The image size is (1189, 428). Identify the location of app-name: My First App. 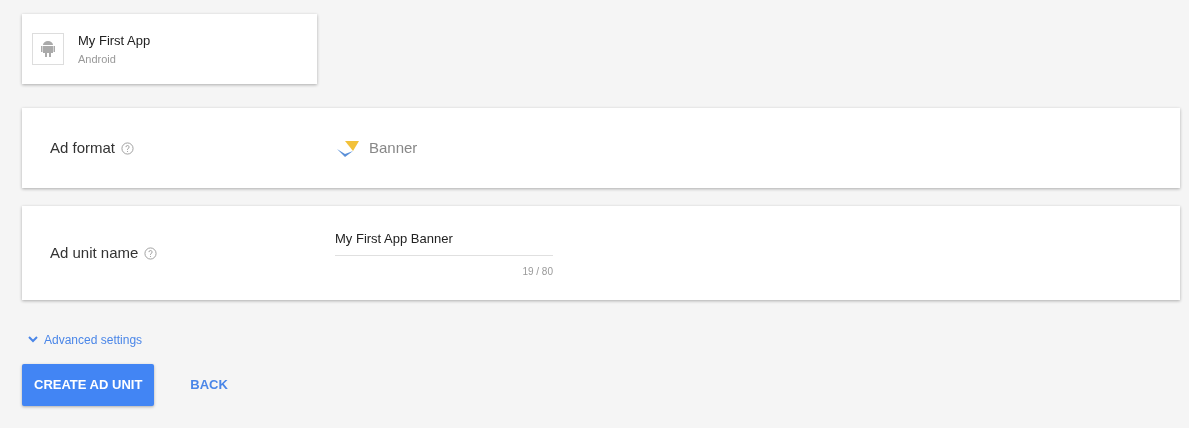
(114, 41).